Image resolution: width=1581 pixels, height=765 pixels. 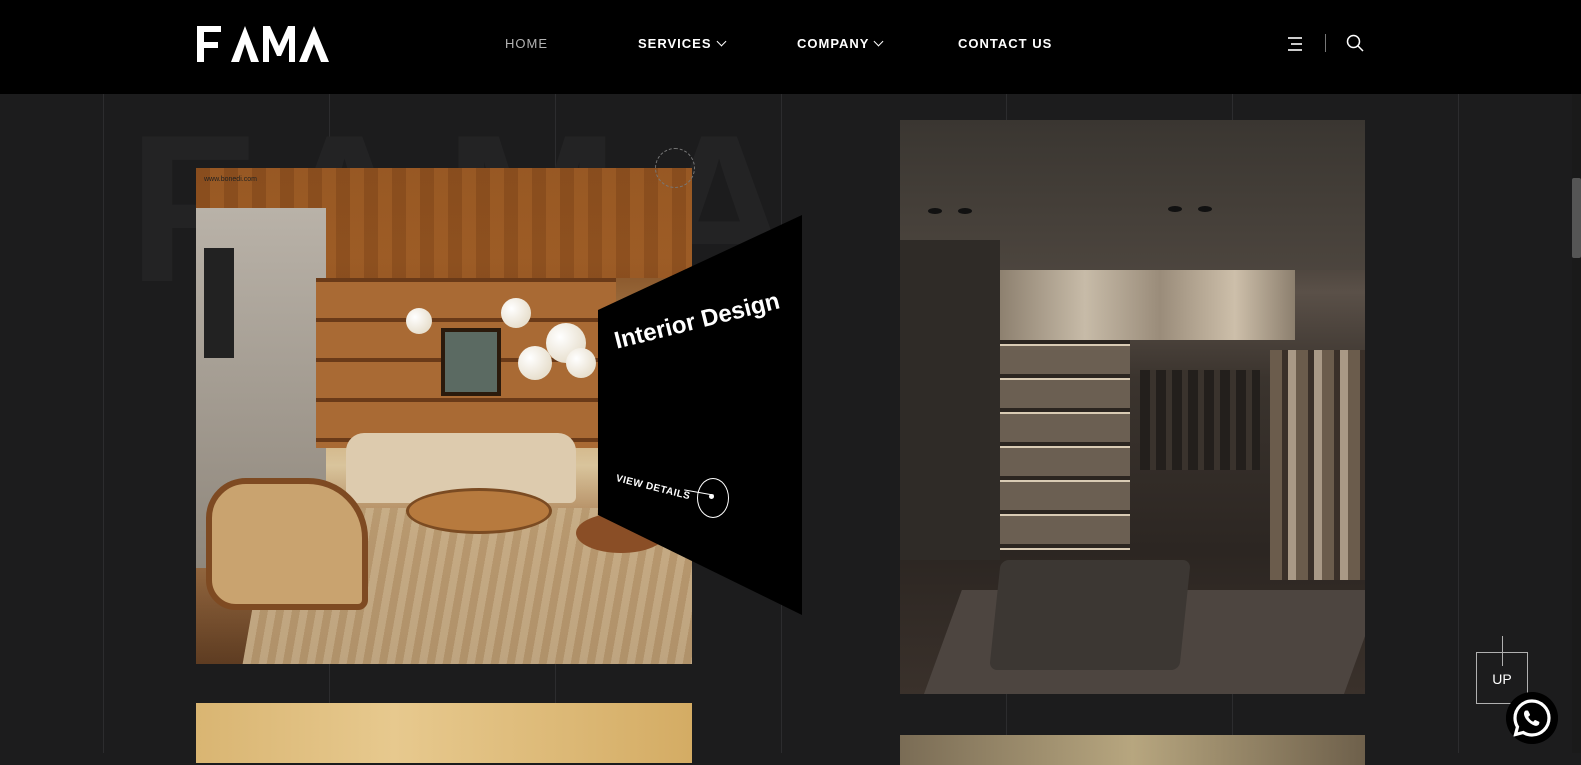 I want to click on marble-wall, so click(x=1145, y=305).